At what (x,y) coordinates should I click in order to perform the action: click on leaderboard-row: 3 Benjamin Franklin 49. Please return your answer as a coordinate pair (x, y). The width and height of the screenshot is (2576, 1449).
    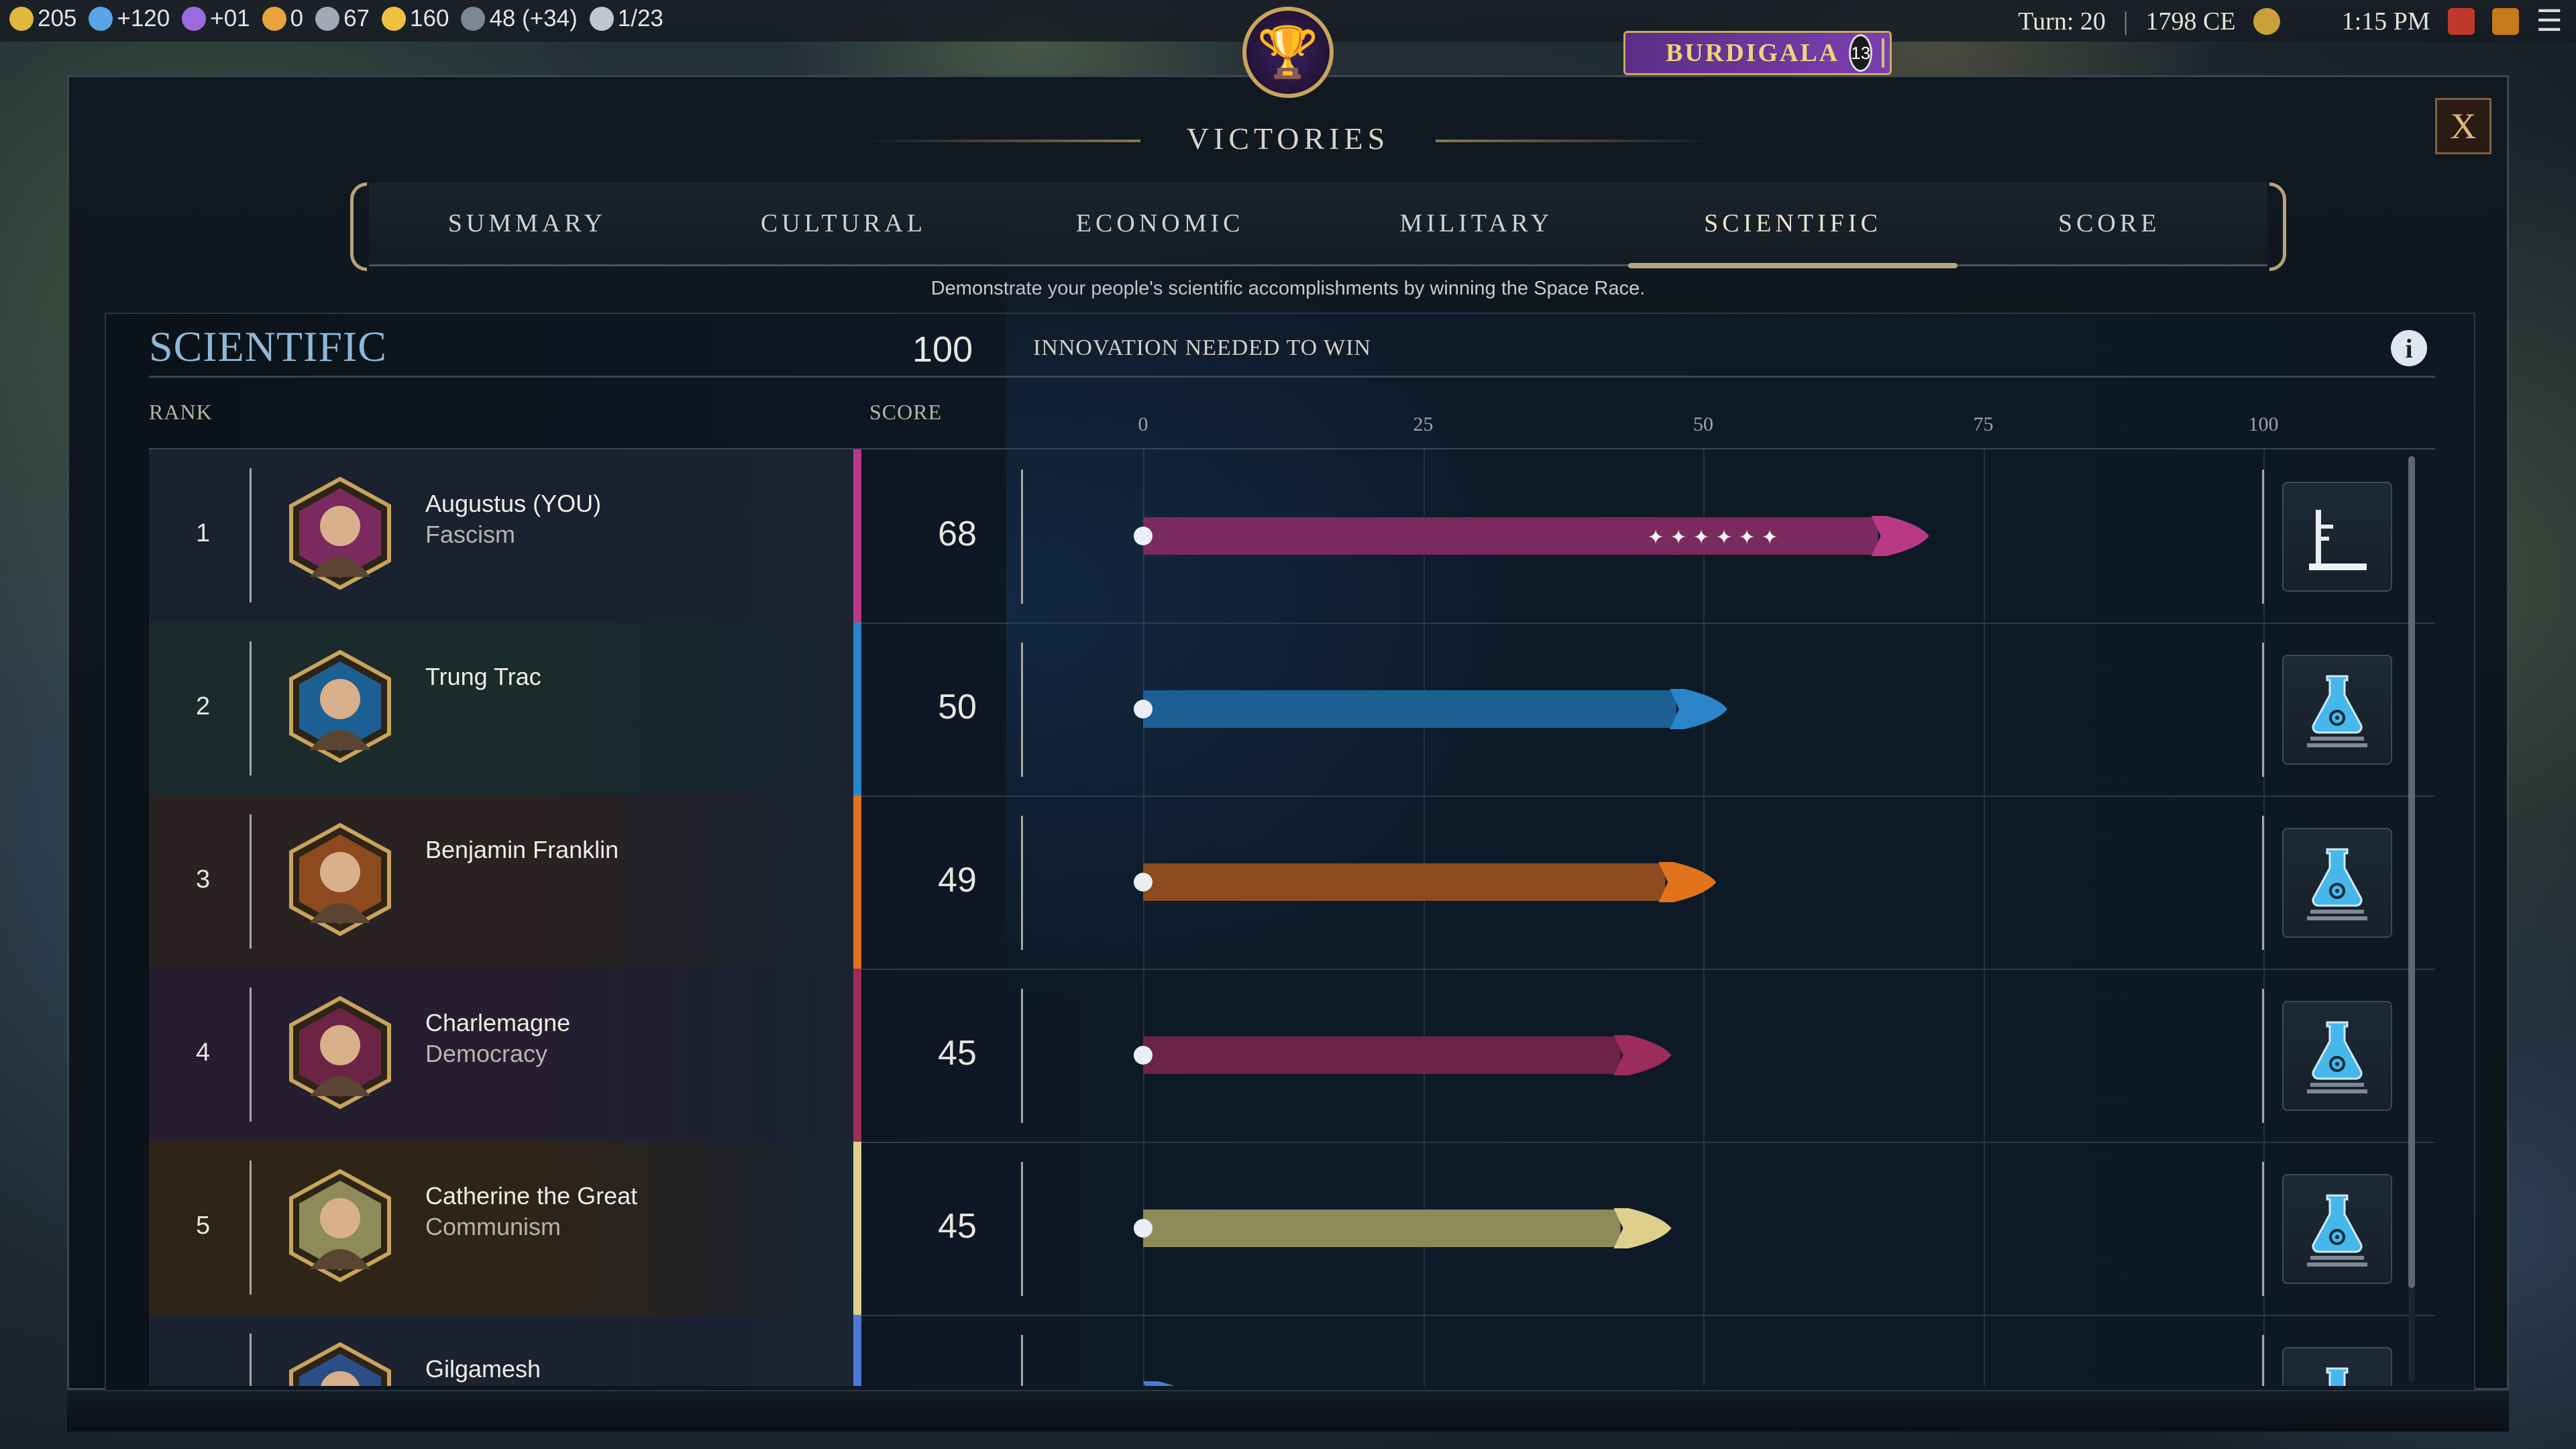
    Looking at the image, I should click on (1292, 883).